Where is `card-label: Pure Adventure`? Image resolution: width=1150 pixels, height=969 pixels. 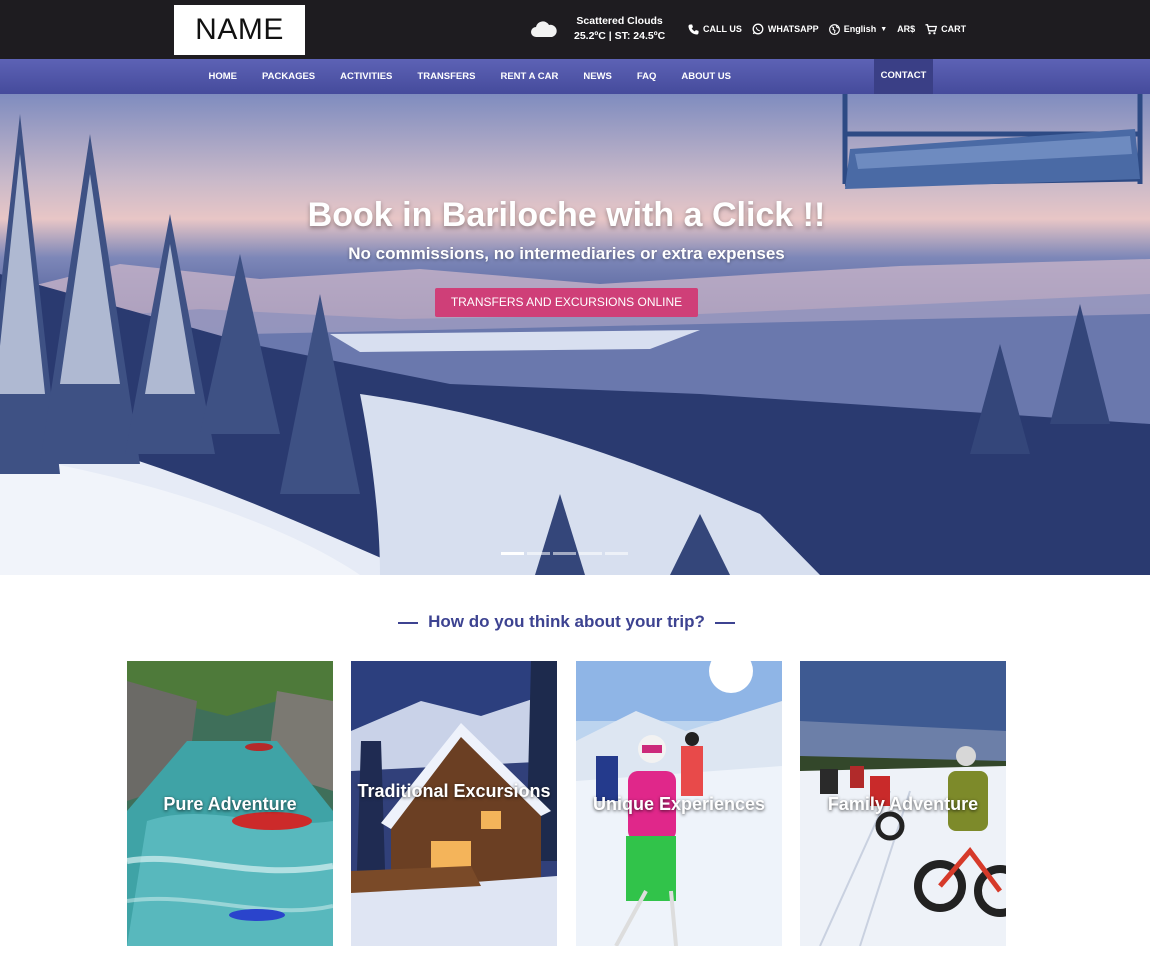
card-label: Pure Adventure is located at coordinates (230, 804).